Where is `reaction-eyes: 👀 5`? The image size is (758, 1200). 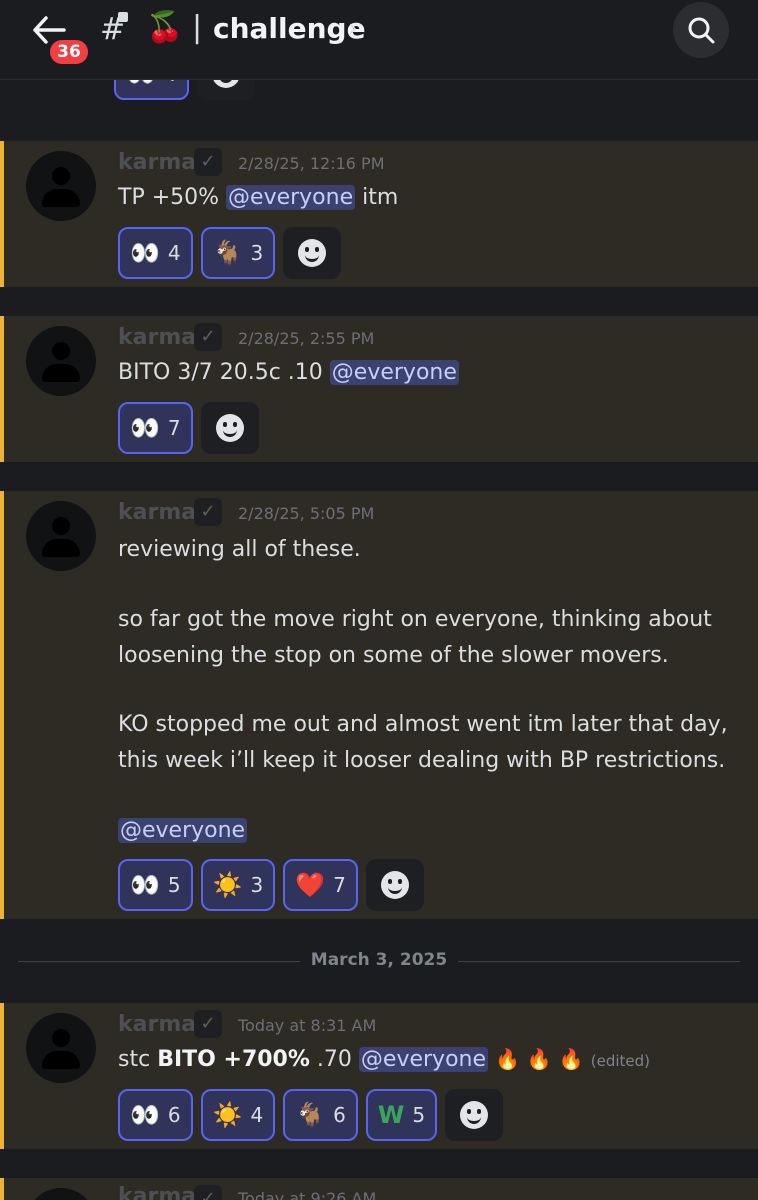 reaction-eyes: 👀 5 is located at coordinates (155, 885).